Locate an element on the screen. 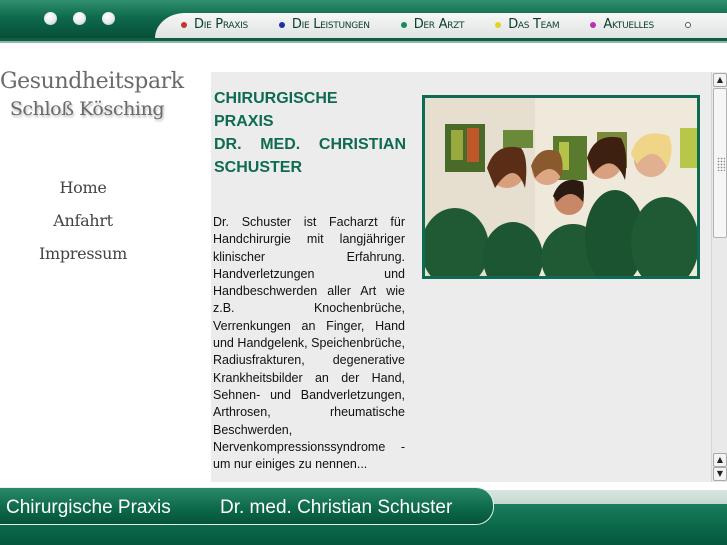 The width and height of the screenshot is (727, 545). footer-doctor-name: Dr. med. Christian Schuster is located at coordinates (336, 507).